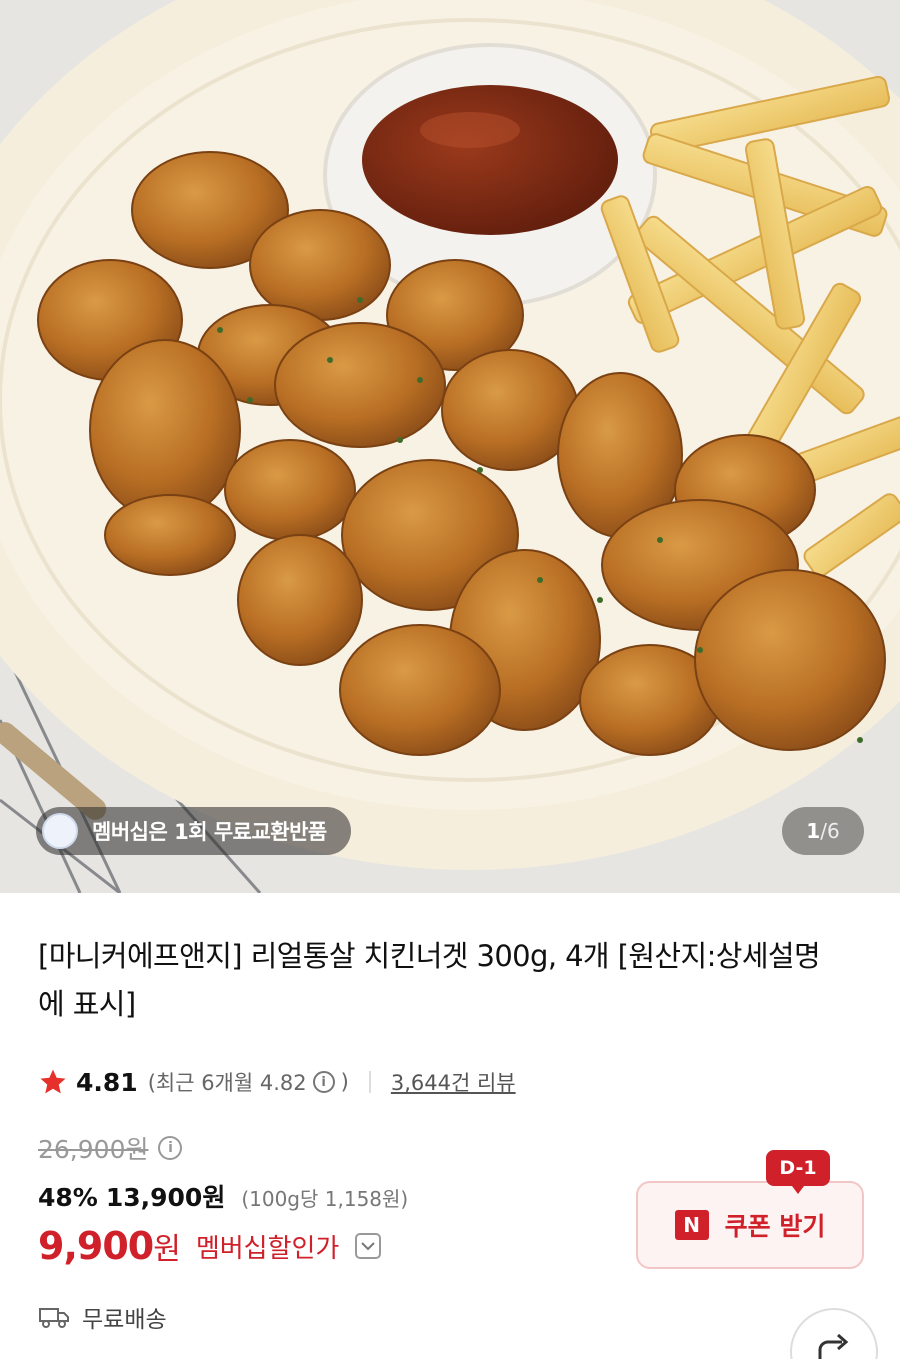  I want to click on review-count-link: 3,644건 리뷰, so click(453, 1082).